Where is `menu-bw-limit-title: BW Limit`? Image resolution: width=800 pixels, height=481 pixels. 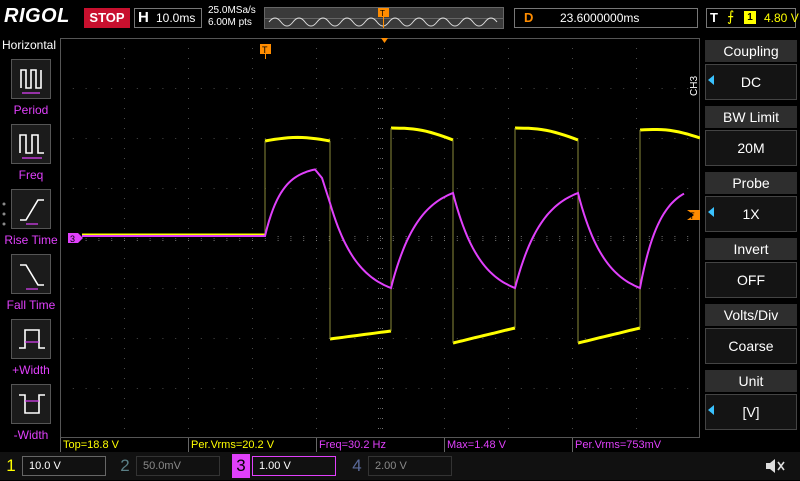 menu-bw-limit-title: BW Limit is located at coordinates (751, 117).